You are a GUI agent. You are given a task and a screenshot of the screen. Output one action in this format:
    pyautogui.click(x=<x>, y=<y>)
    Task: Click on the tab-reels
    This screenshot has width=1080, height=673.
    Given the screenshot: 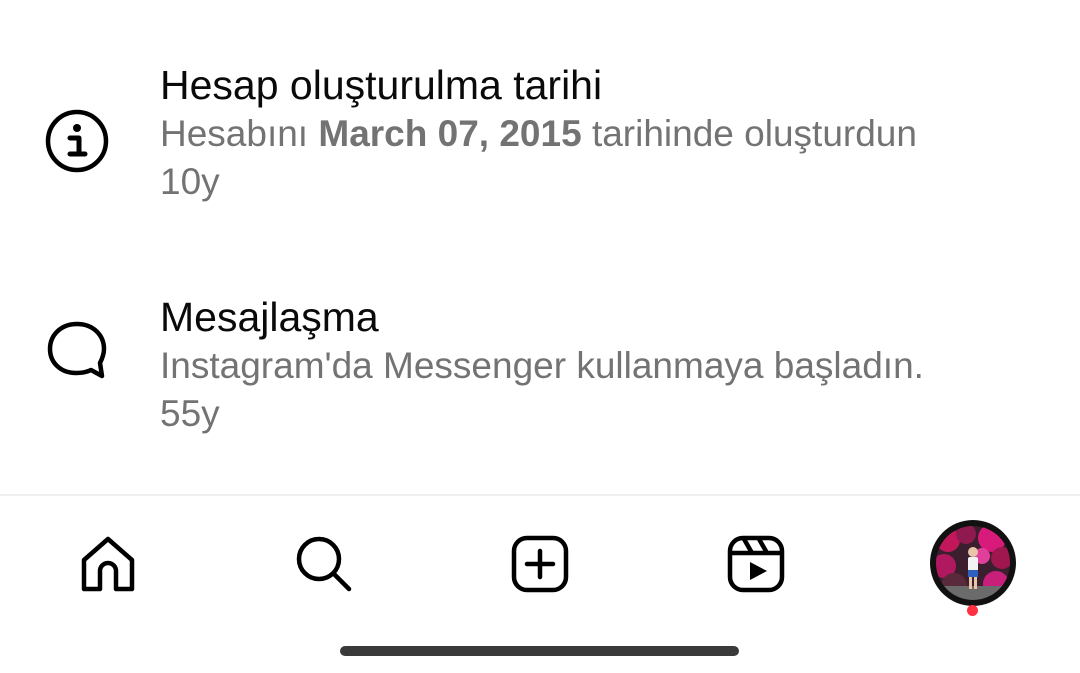 What is the action you would take?
    pyautogui.click(x=756, y=564)
    